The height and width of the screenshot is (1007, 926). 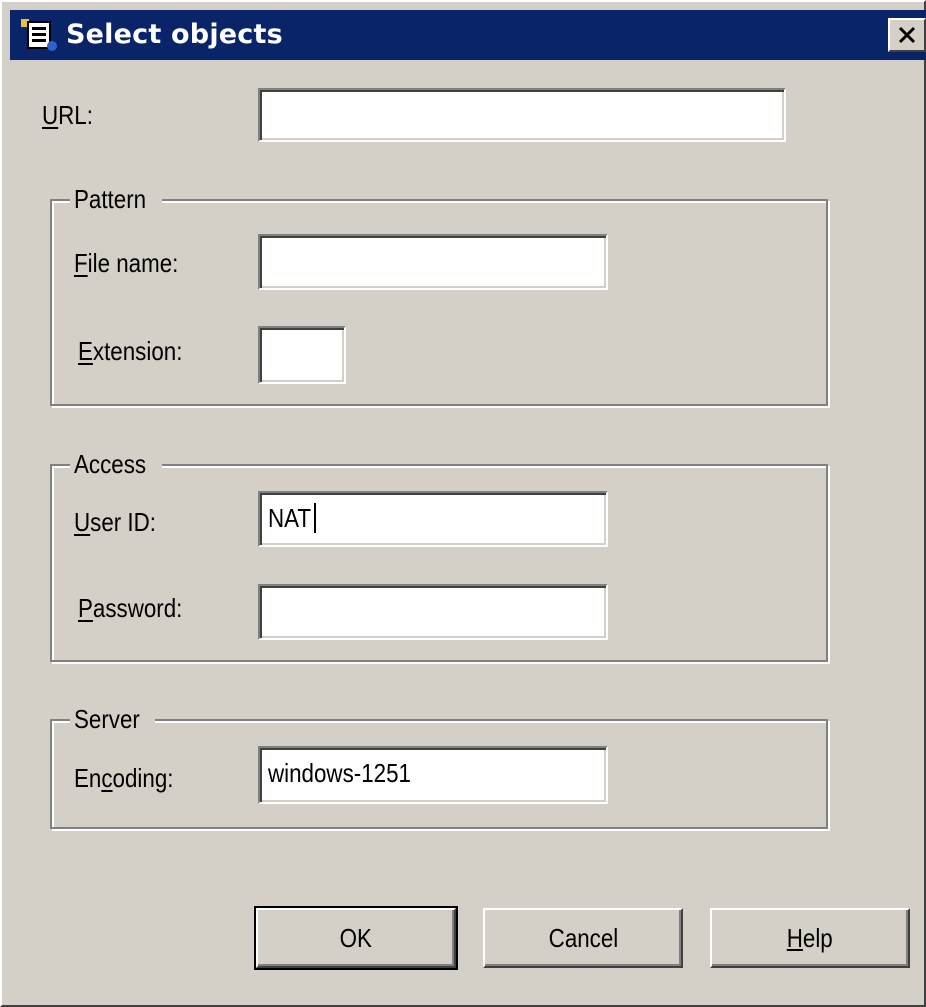 I want to click on help-button: Help, so click(x=810, y=938).